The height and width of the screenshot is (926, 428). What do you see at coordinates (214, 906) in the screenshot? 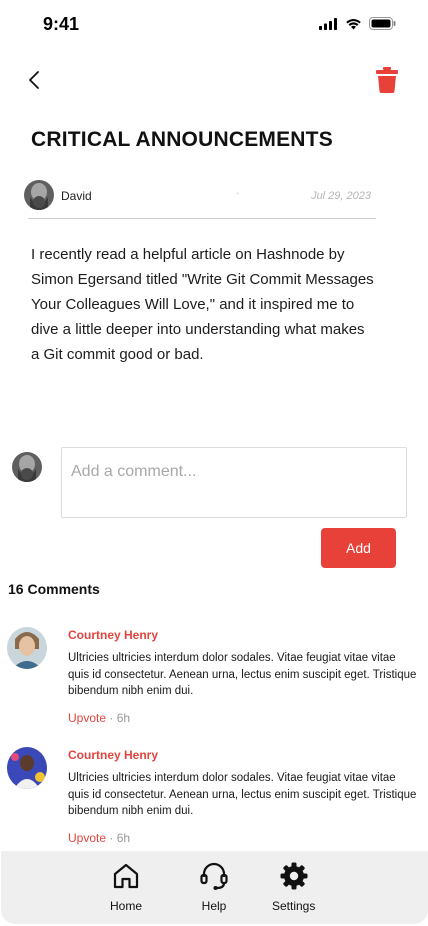
I see `nav-help-label: Help` at bounding box center [214, 906].